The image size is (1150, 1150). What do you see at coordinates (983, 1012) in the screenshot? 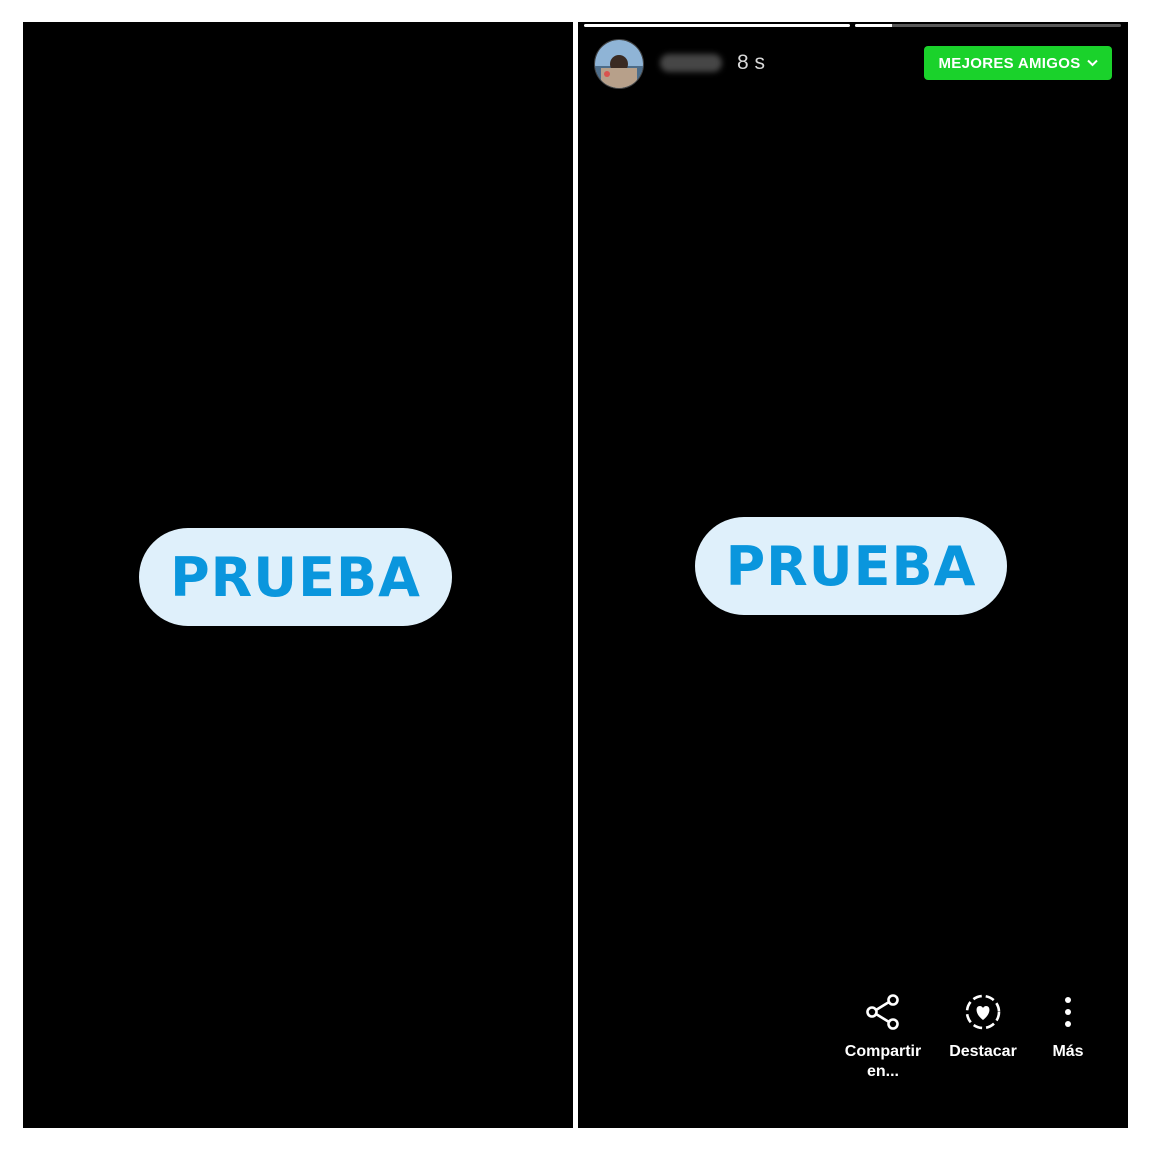
I see `highlight-heart-icon` at bounding box center [983, 1012].